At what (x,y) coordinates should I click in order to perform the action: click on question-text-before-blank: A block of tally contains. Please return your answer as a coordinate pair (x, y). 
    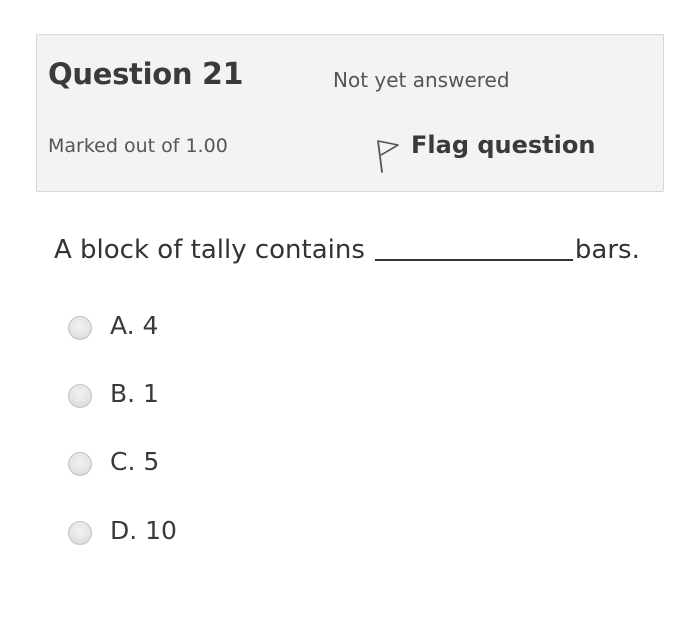
    Looking at the image, I should click on (209, 250).